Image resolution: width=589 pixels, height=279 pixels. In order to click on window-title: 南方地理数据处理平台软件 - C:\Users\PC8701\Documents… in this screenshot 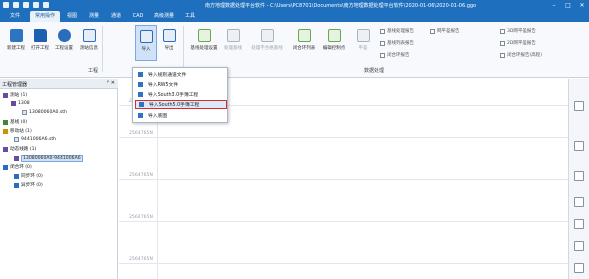, I will do `click(341, 6)`.